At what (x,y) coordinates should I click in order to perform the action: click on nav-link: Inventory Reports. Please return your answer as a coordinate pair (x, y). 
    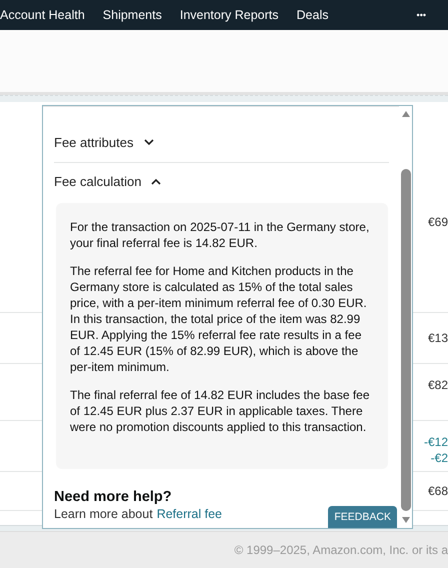
    Looking at the image, I should click on (229, 15).